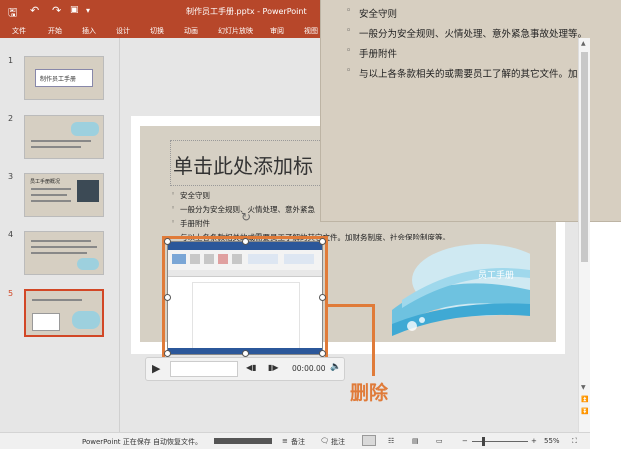 Image resolution: width=621 pixels, height=449 pixels. Describe the element at coordinates (46, 322) in the screenshot. I see `thumbnail-video` at that location.